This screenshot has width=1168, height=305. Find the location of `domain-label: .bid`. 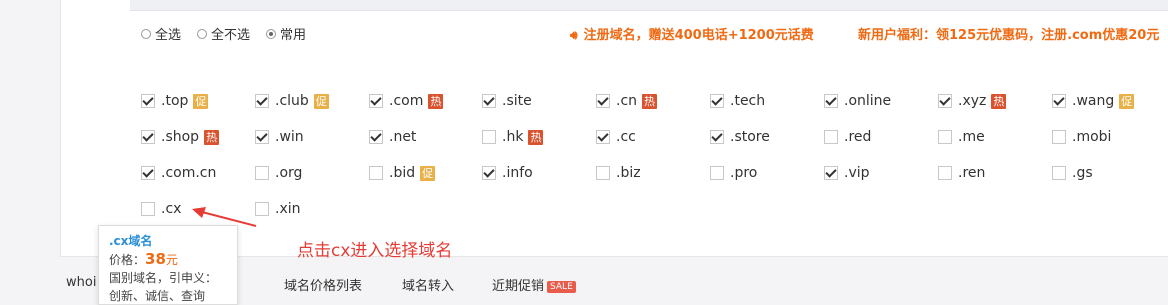

domain-label: .bid is located at coordinates (402, 173).